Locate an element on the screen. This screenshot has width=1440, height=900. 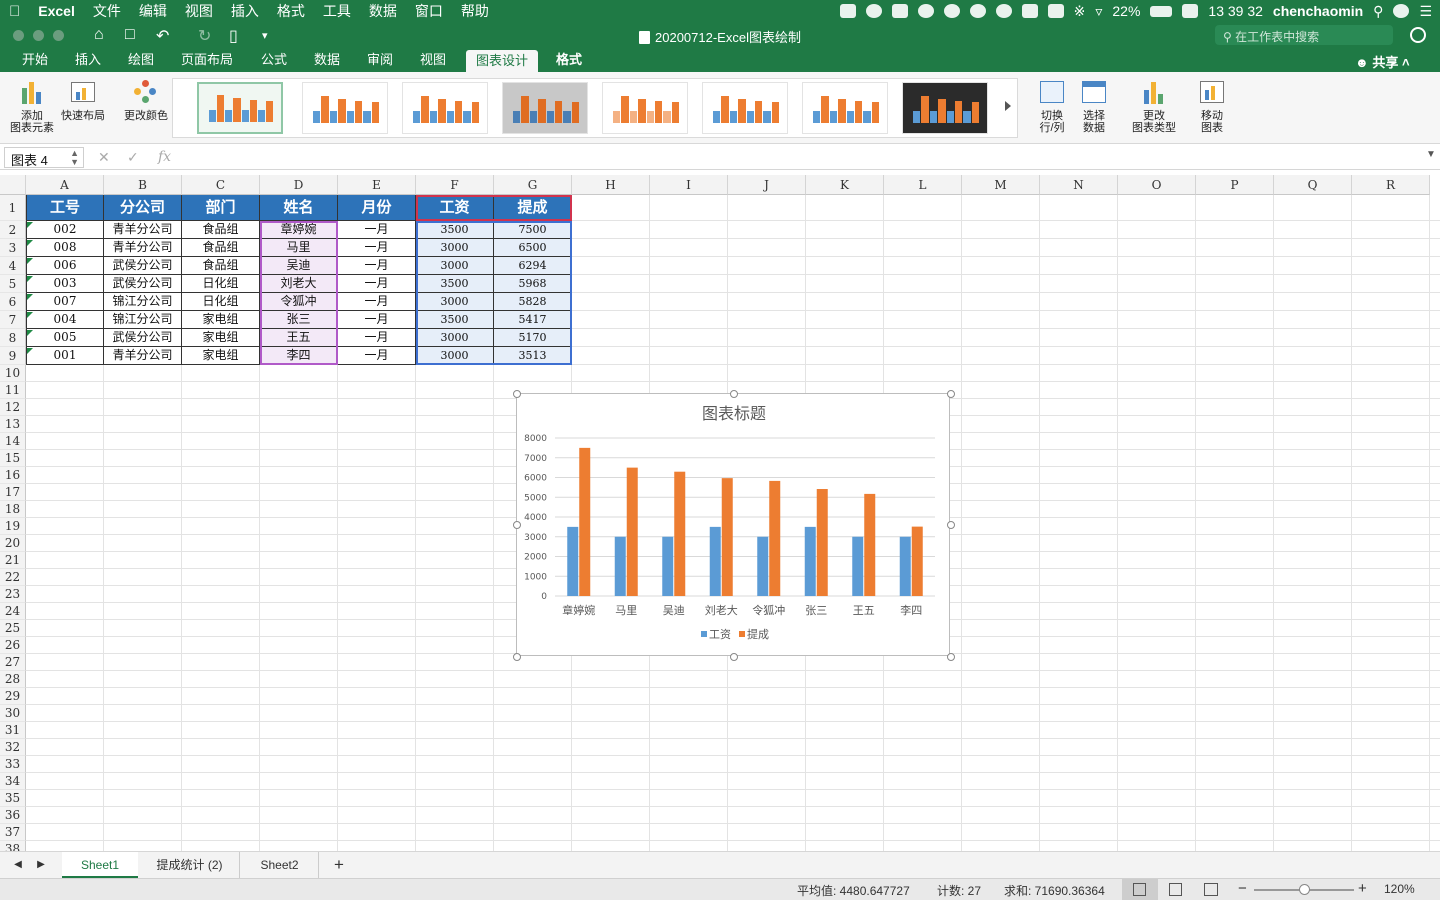
column-header-g: G is located at coordinates (533, 185).